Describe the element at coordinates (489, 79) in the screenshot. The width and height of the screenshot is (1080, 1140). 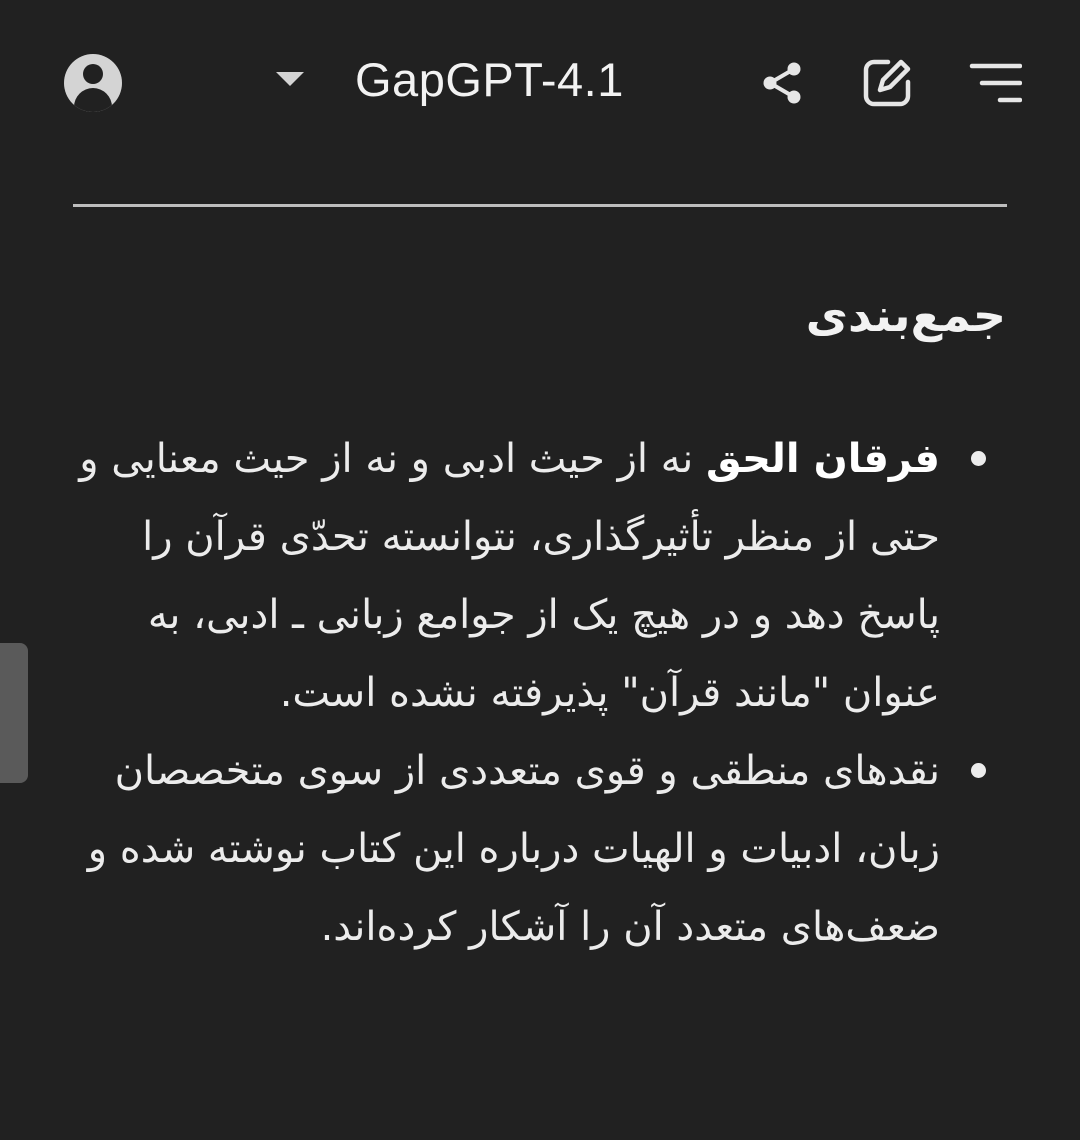
I see `model-selector-title: GapGPT-4.1` at that location.